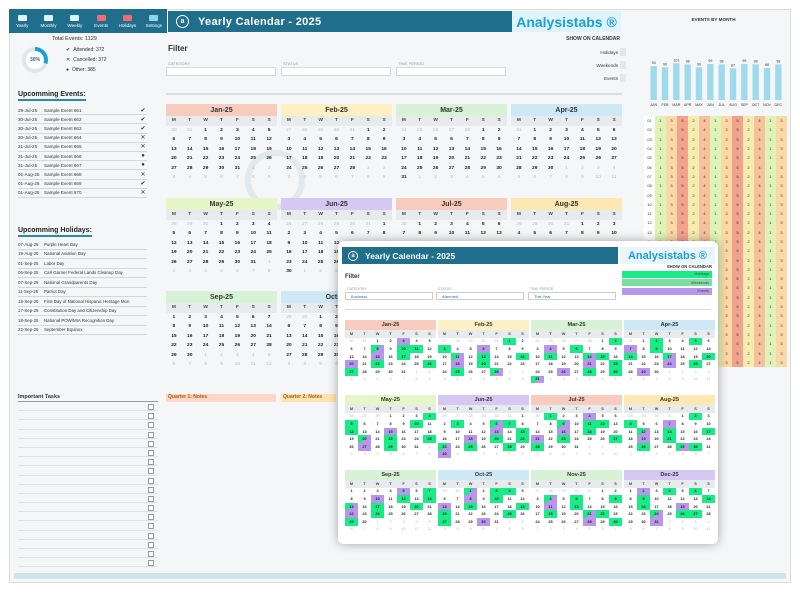  Describe the element at coordinates (550, 364) in the screenshot. I see `day-cell: 18` at that location.